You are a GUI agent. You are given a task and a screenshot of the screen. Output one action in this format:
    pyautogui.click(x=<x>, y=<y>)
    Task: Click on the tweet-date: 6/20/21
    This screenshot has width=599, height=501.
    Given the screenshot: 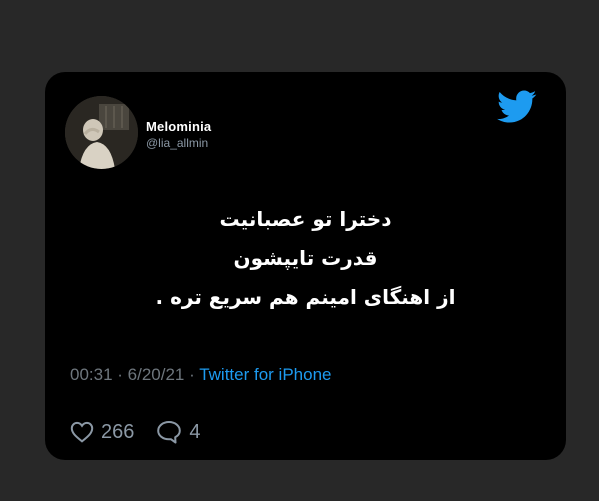 What is the action you would take?
    pyautogui.click(x=156, y=374)
    